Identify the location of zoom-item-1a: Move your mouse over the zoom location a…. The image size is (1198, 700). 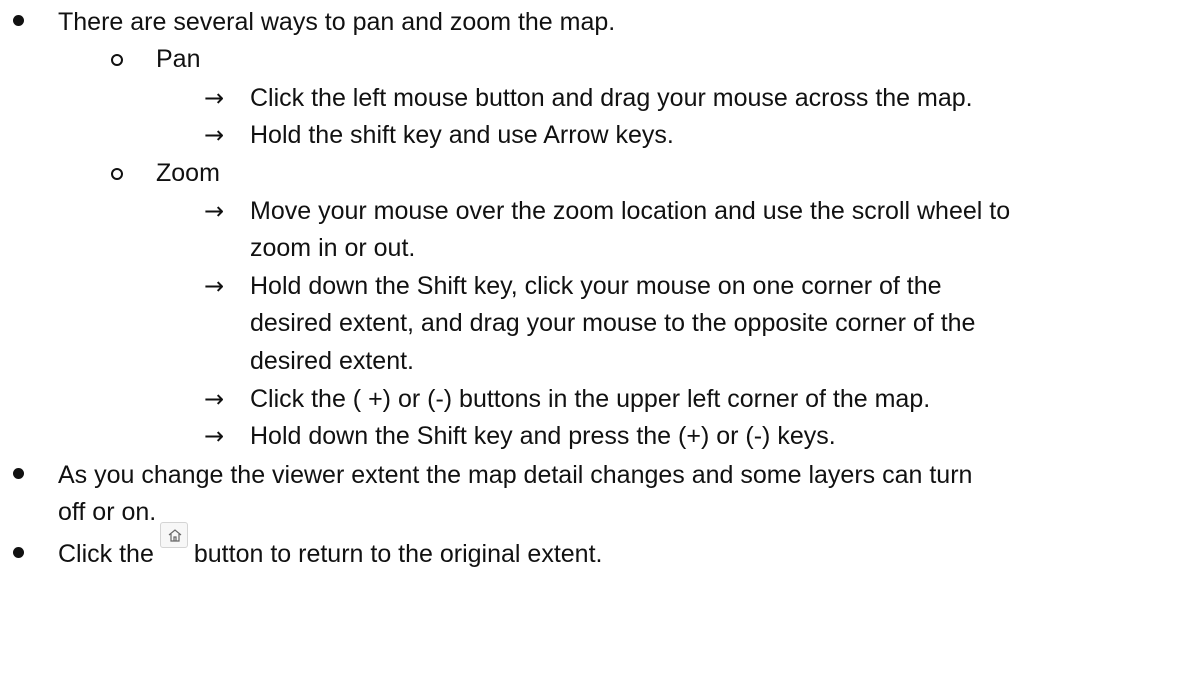
(630, 211).